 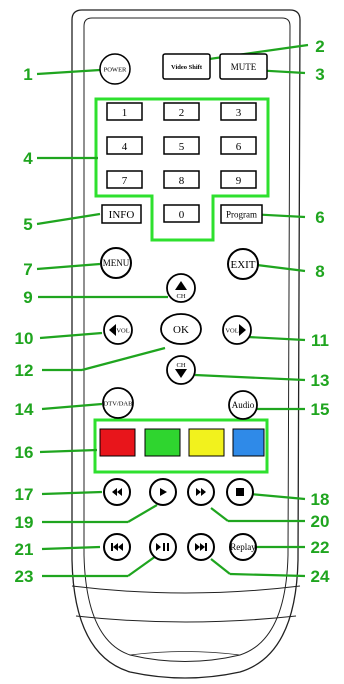 I want to click on digit-button-3: 3, so click(x=238, y=111).